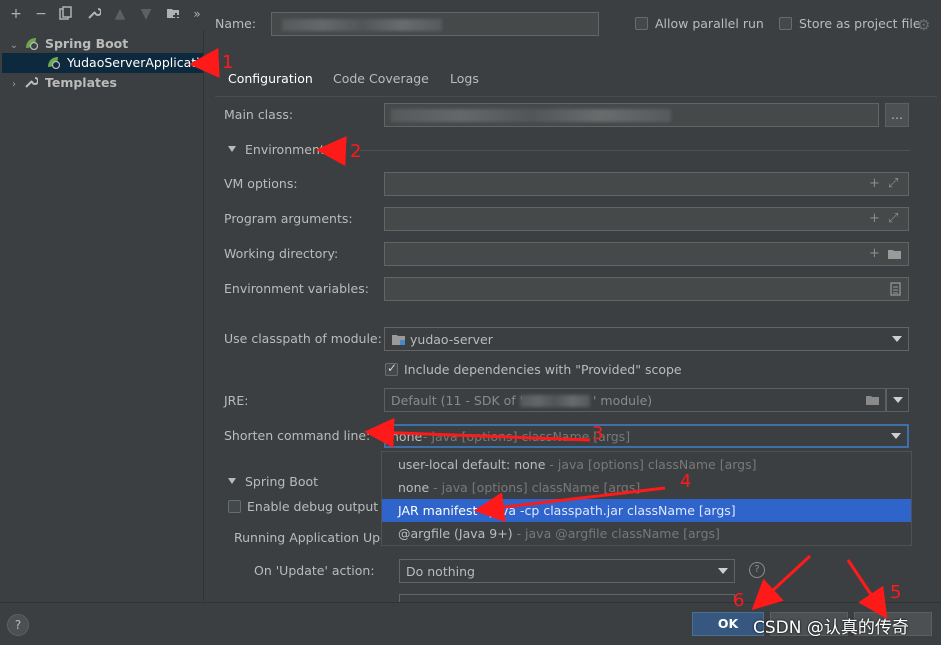 The image size is (941, 645). I want to click on annotation-number-3: 3, so click(598, 433).